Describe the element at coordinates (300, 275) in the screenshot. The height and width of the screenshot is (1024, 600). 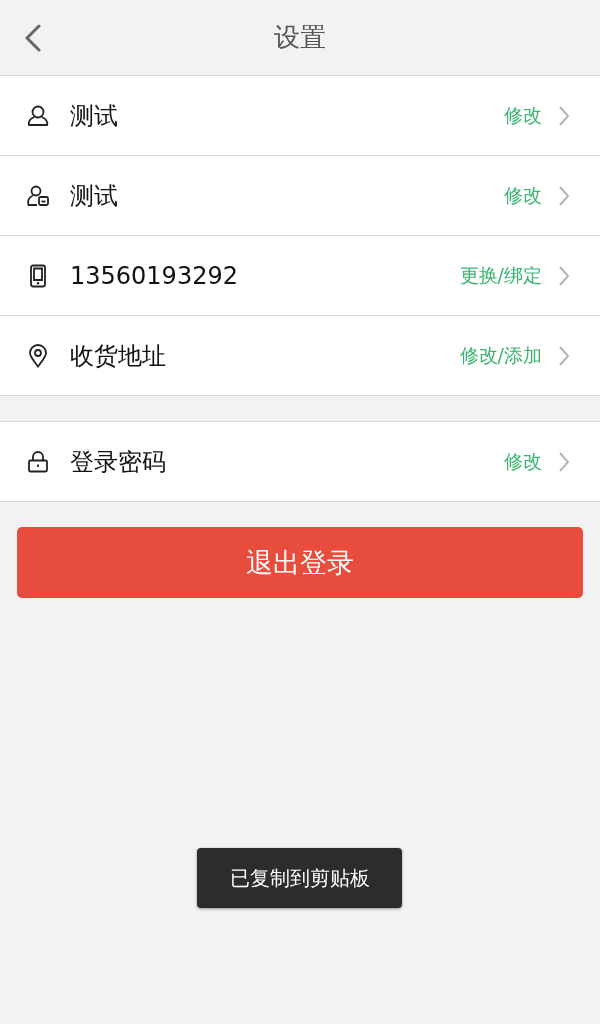
I see `settings-row: 13560193292 更换/绑定` at that location.